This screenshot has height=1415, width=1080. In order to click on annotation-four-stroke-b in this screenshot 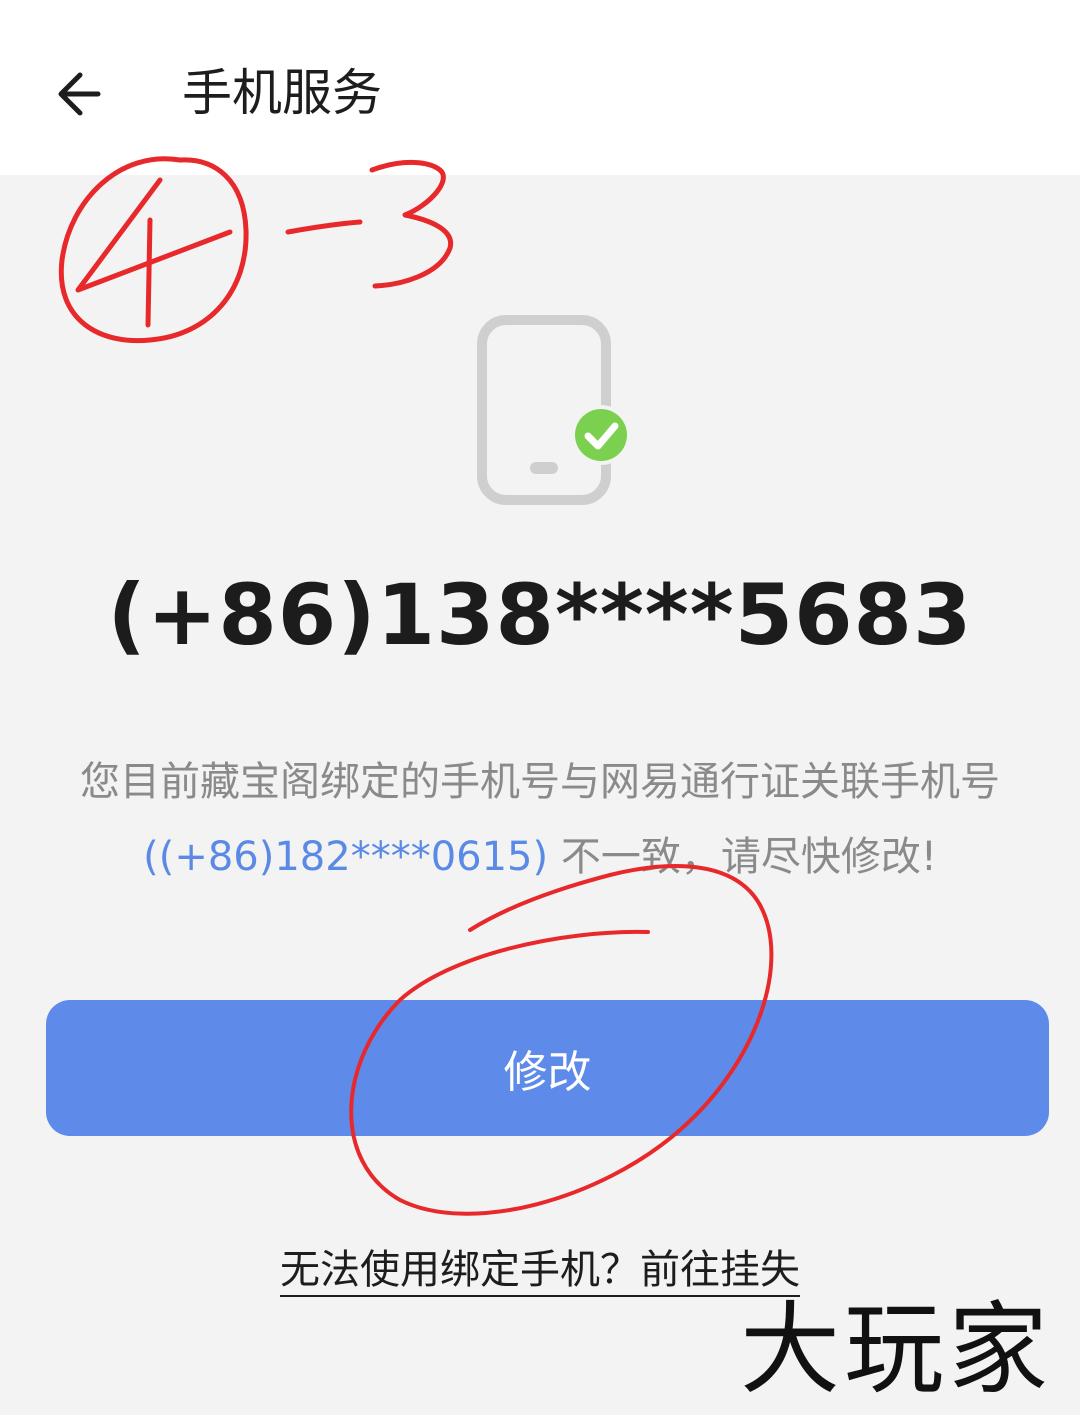, I will do `click(149, 272)`.